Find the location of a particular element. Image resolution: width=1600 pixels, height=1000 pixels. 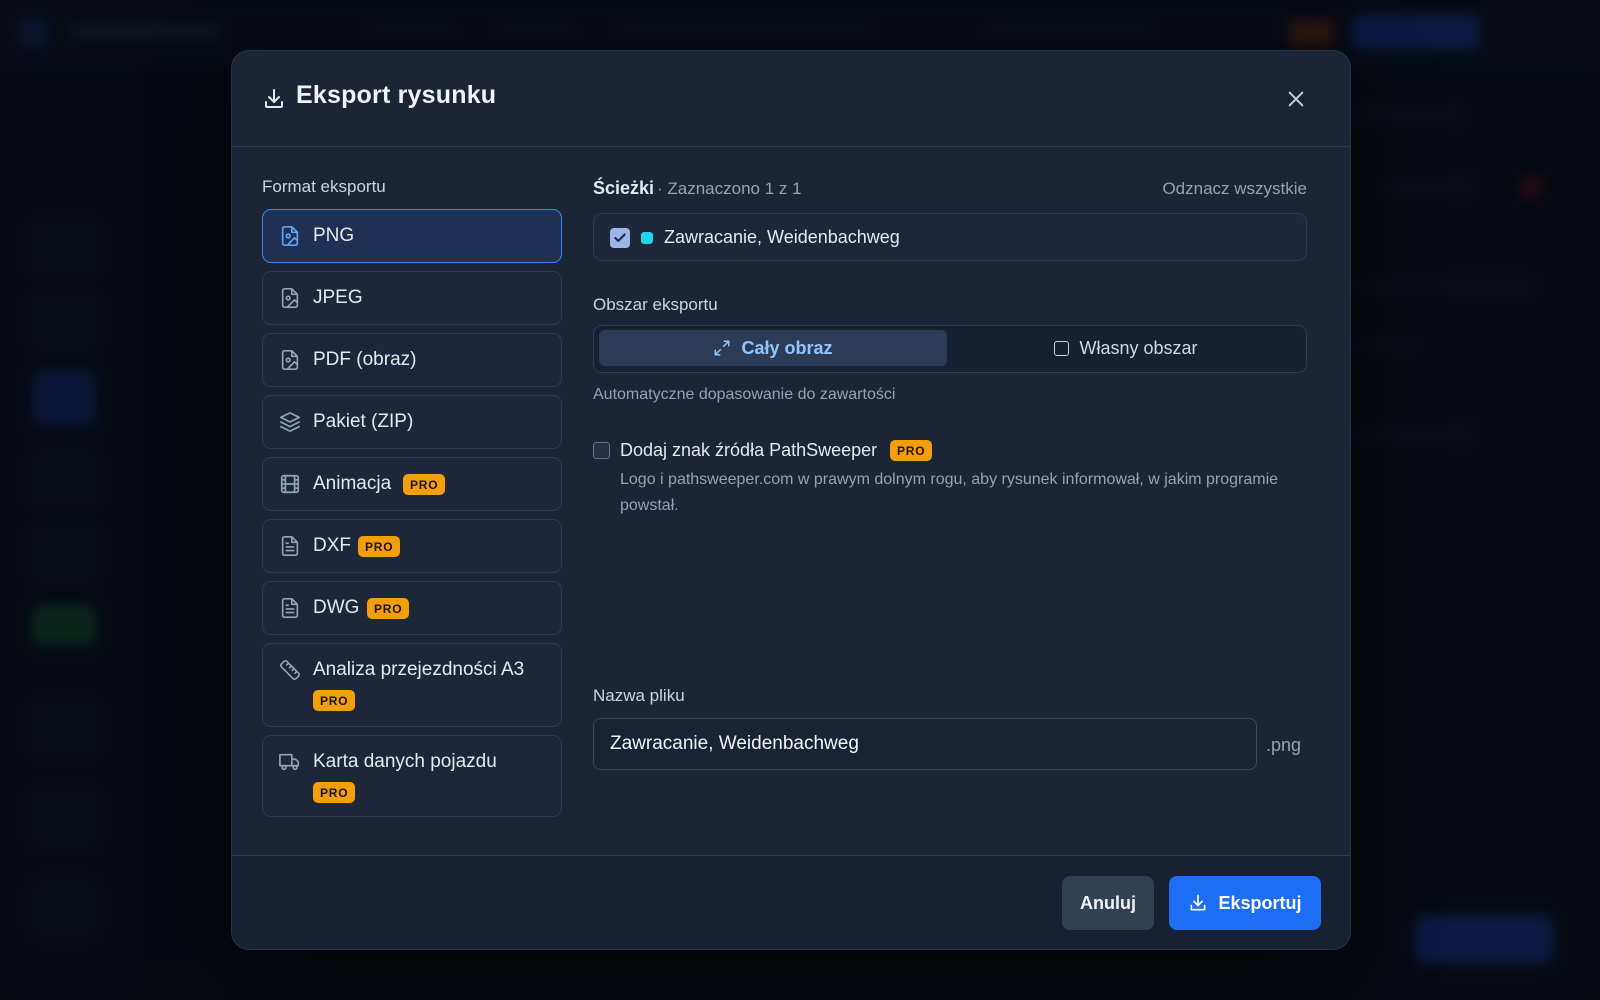

format-section-label: Format eksportu is located at coordinates (324, 186).